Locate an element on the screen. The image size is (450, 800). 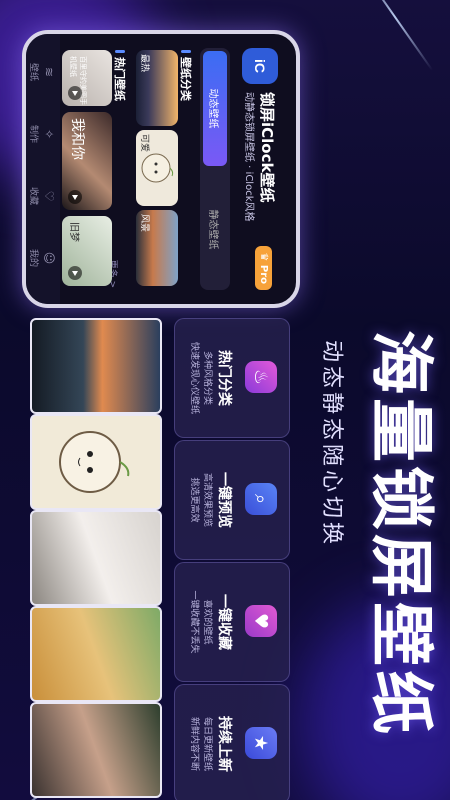
app-logo: iC is located at coordinates (260, 66).